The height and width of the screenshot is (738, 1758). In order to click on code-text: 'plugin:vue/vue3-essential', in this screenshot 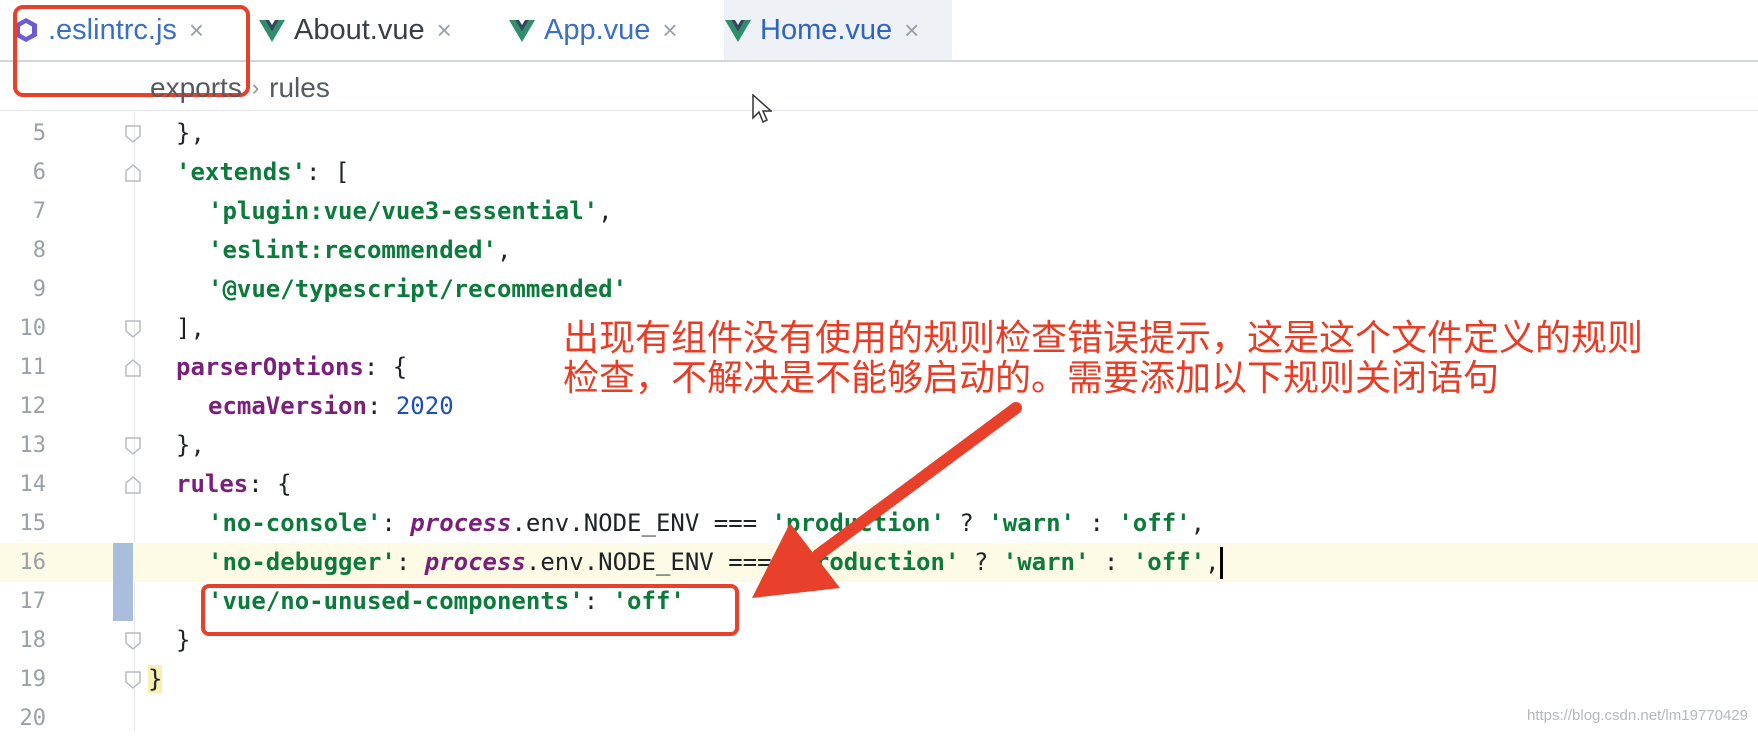, I will do `click(410, 211)`.